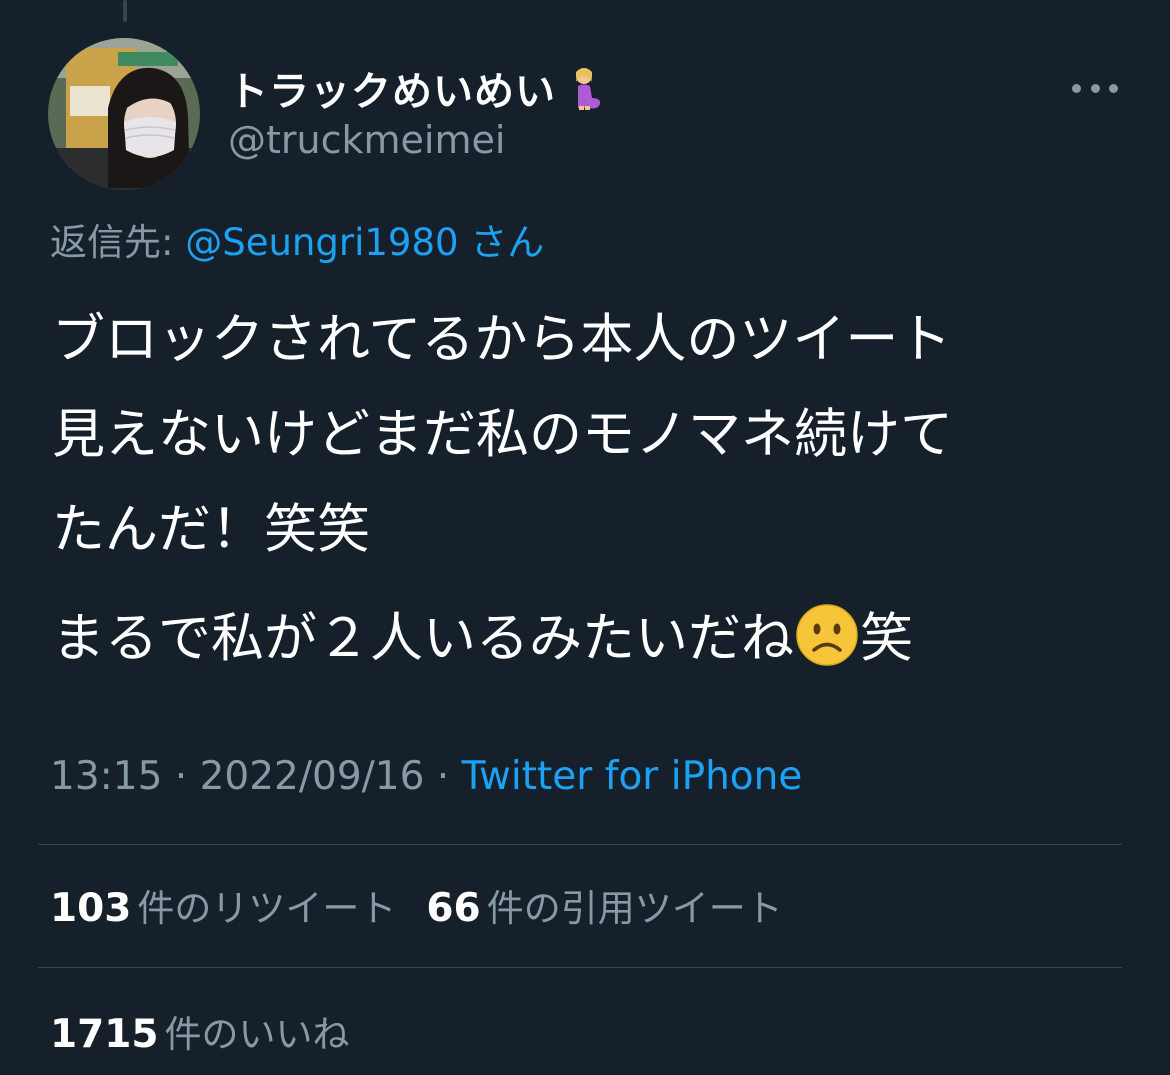  What do you see at coordinates (211, 529) in the screenshot?
I see `tweet-line-3: たんだ！笑笑` at bounding box center [211, 529].